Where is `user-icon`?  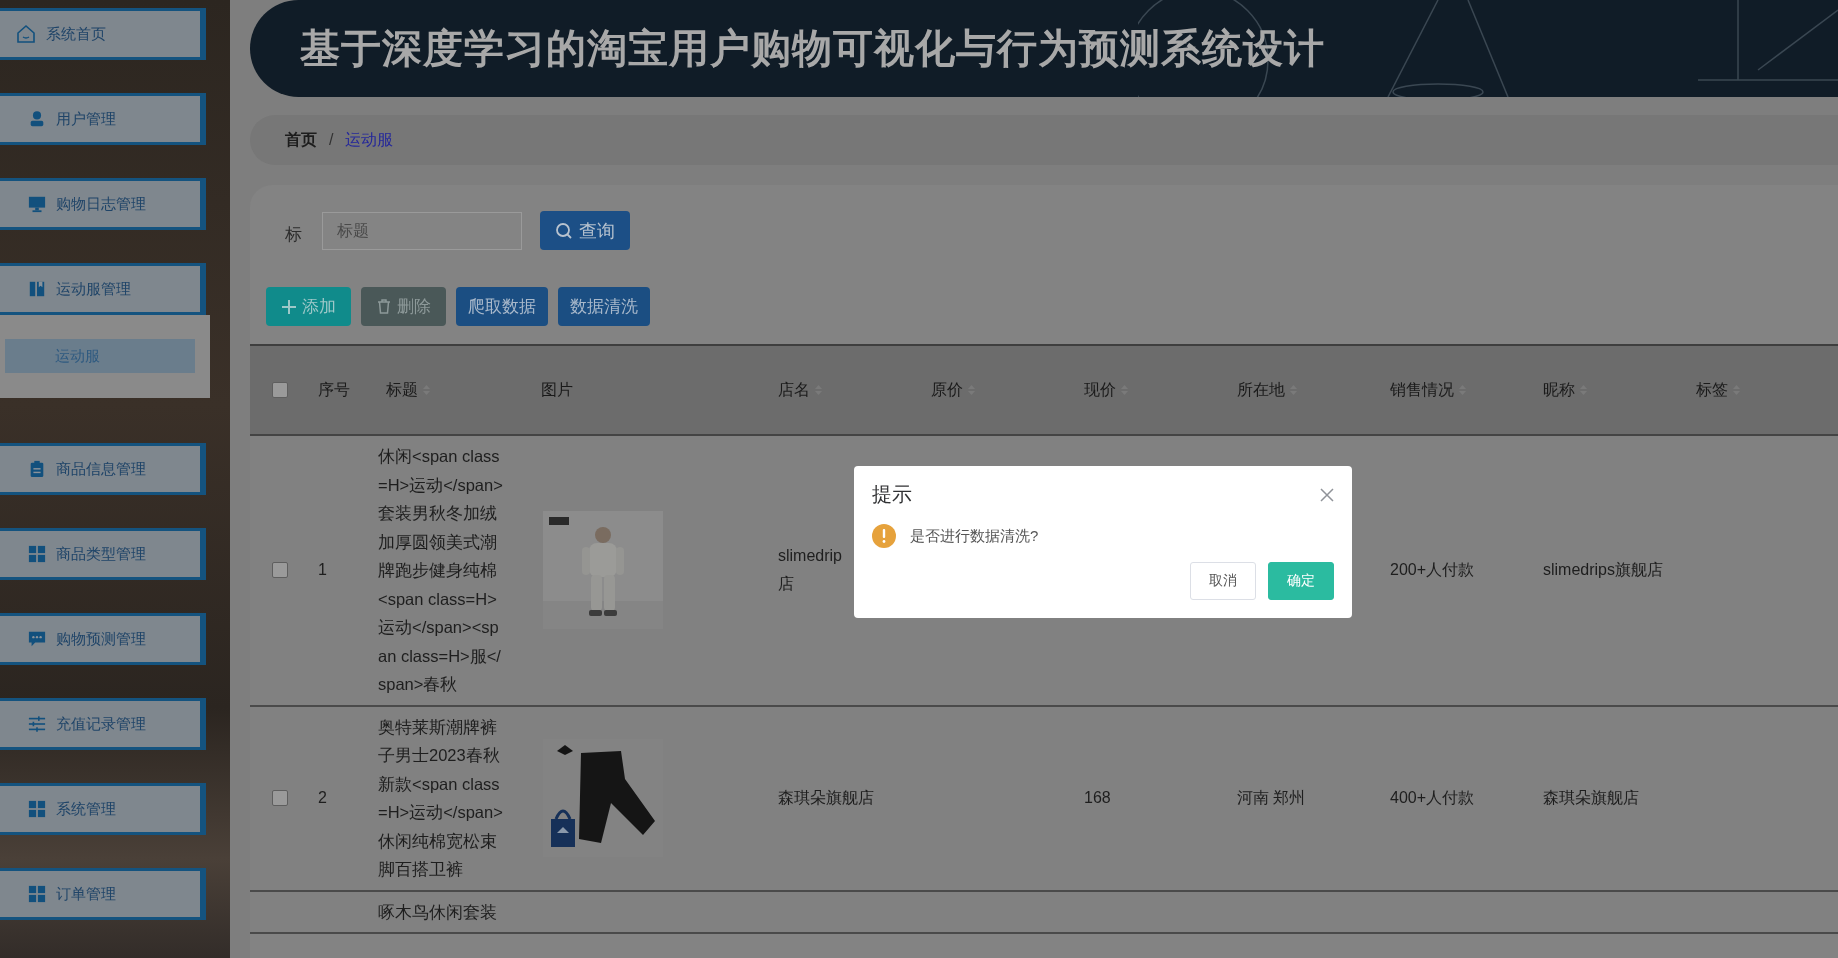 user-icon is located at coordinates (37, 119).